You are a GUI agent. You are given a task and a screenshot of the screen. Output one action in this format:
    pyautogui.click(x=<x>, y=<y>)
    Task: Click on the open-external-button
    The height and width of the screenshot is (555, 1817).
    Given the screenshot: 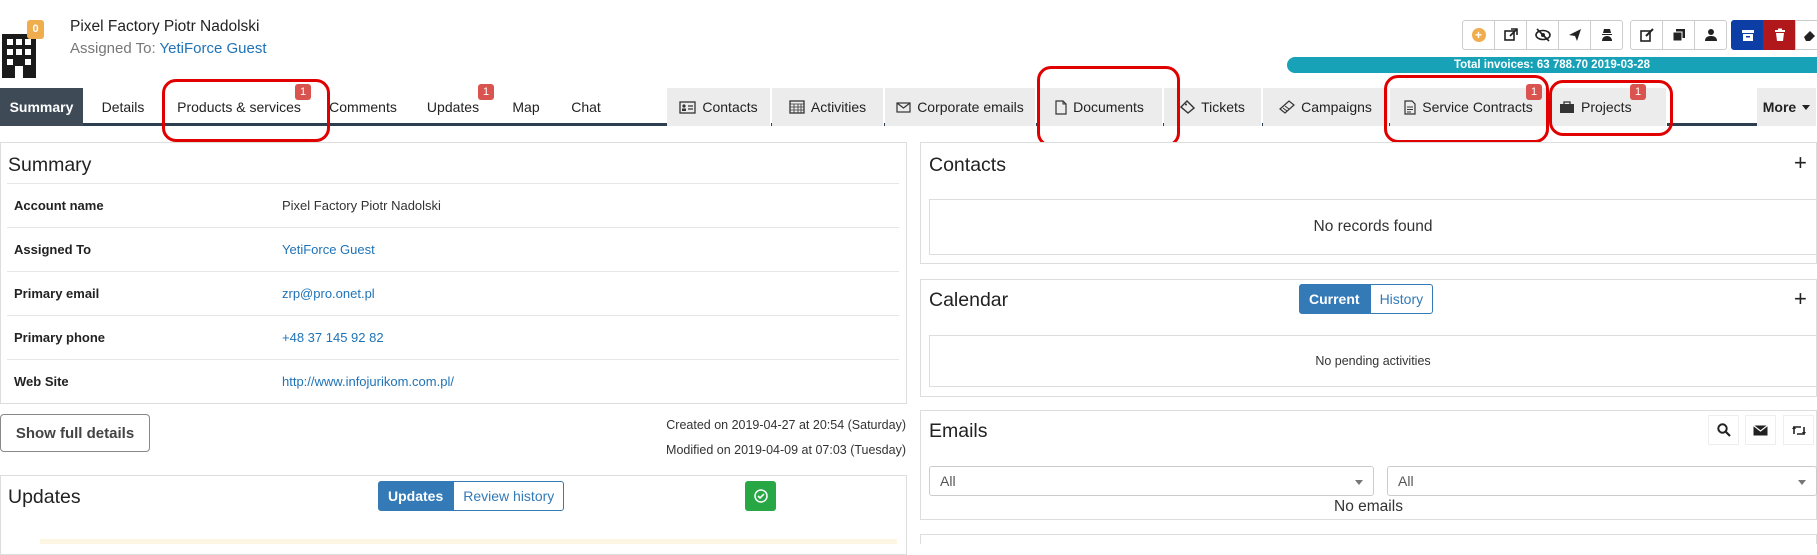 What is the action you would take?
    pyautogui.click(x=1510, y=35)
    